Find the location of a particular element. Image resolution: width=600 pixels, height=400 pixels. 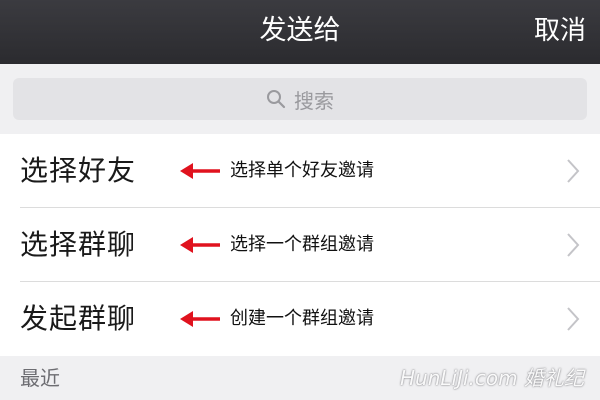

annotation-note: 选择单个好友邀请 is located at coordinates (302, 170).